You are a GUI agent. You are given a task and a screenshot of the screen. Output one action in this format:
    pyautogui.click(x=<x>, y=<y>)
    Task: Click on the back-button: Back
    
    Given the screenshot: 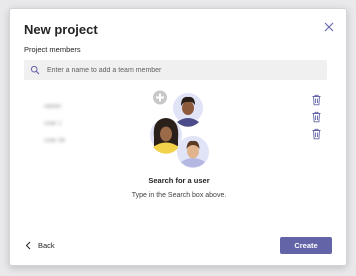 What is the action you would take?
    pyautogui.click(x=40, y=245)
    